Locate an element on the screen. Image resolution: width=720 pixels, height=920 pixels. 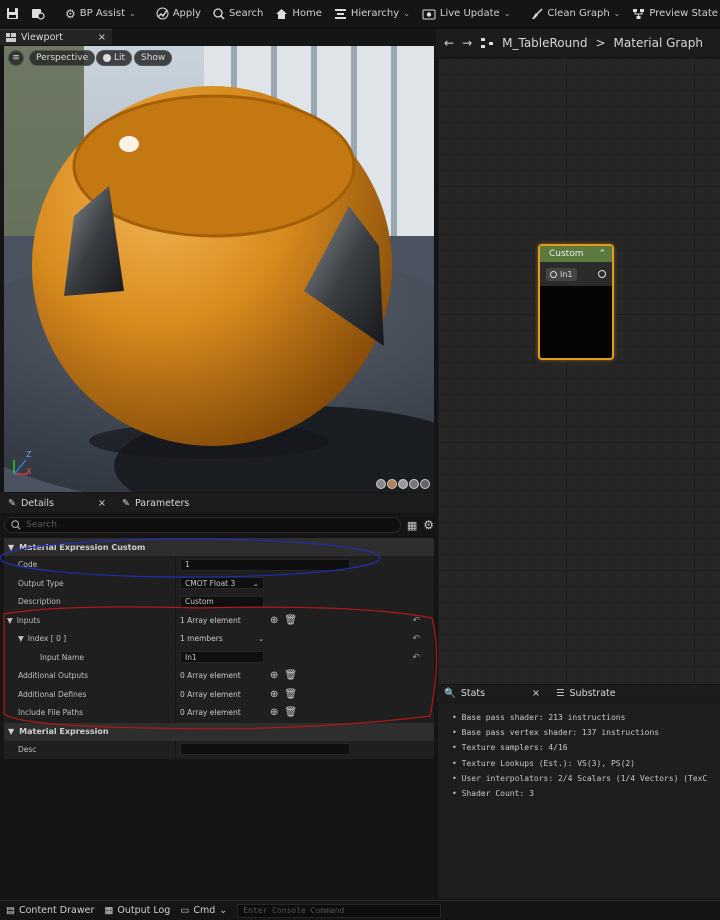
cmd-label: Cmd is located at coordinates (204, 910).